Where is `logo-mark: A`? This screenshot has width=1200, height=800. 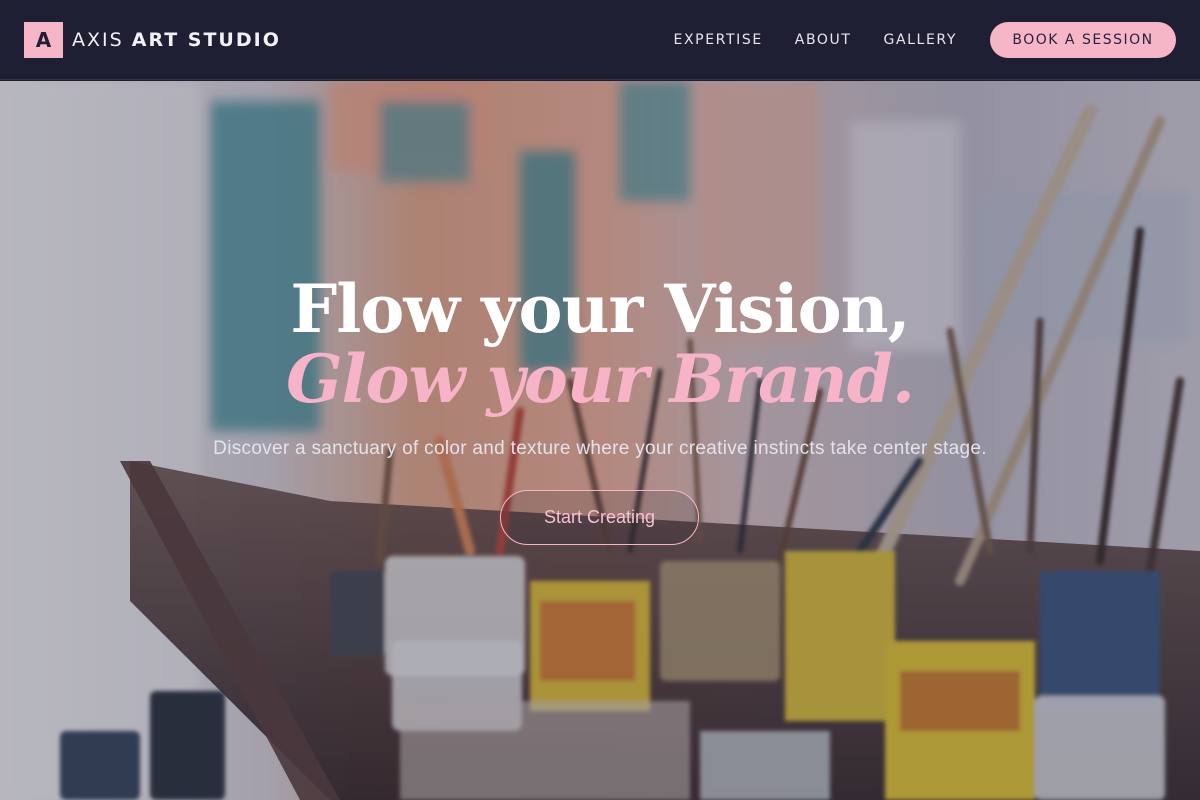
logo-mark: A is located at coordinates (43, 39).